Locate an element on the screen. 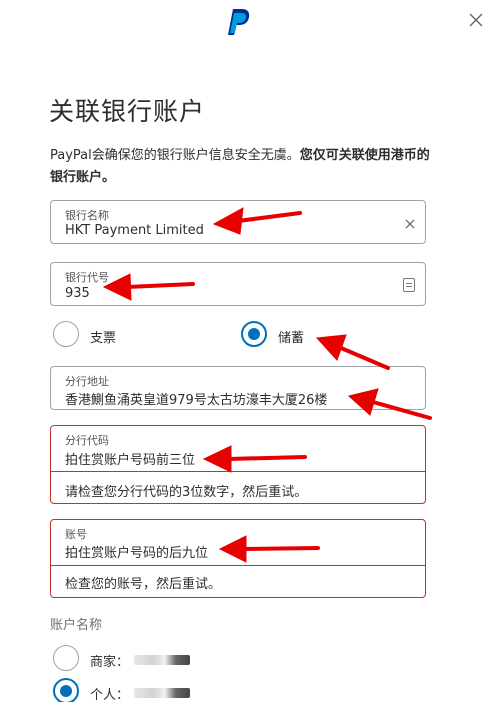 This screenshot has width=503, height=702. bank-code-field: 银行代号 935 is located at coordinates (238, 284).